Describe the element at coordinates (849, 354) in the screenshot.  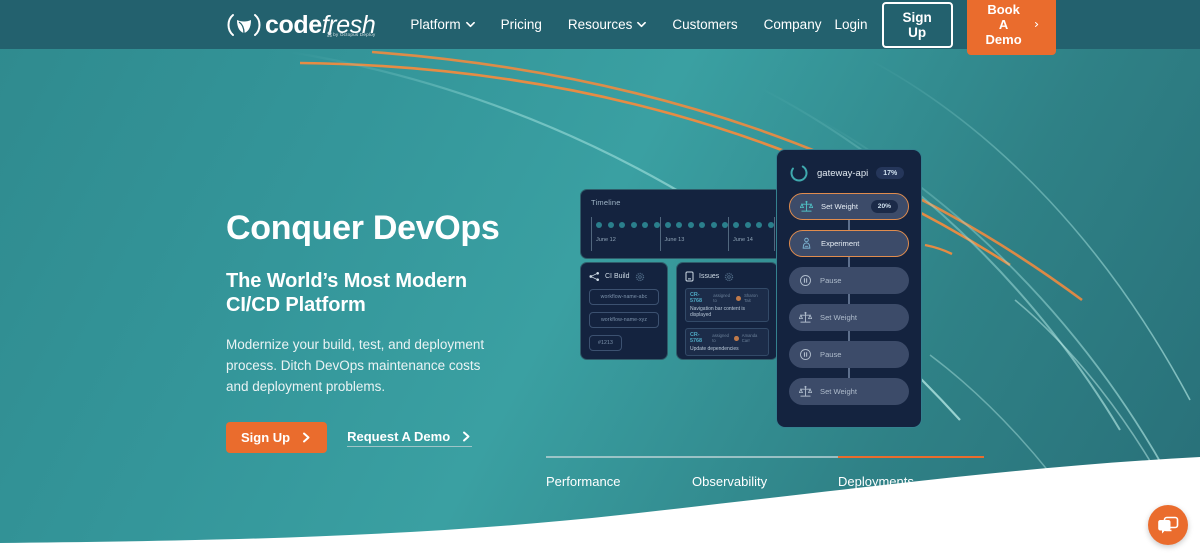
I see `flow-step-pause-2: Pause` at that location.